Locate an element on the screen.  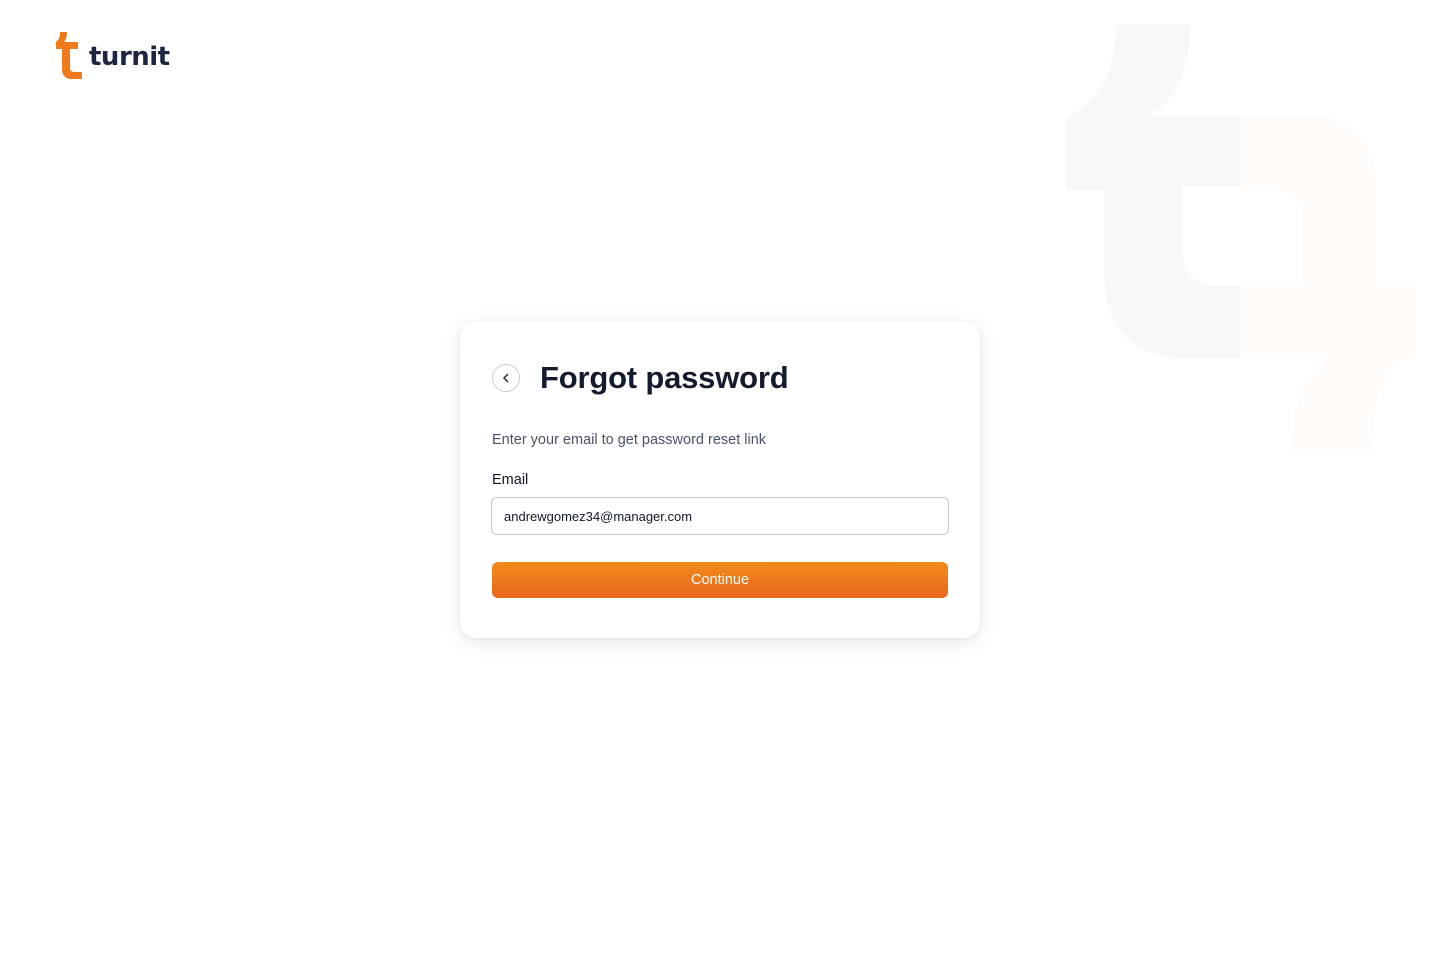
turnit-t-logo-icon is located at coordinates (69, 55).